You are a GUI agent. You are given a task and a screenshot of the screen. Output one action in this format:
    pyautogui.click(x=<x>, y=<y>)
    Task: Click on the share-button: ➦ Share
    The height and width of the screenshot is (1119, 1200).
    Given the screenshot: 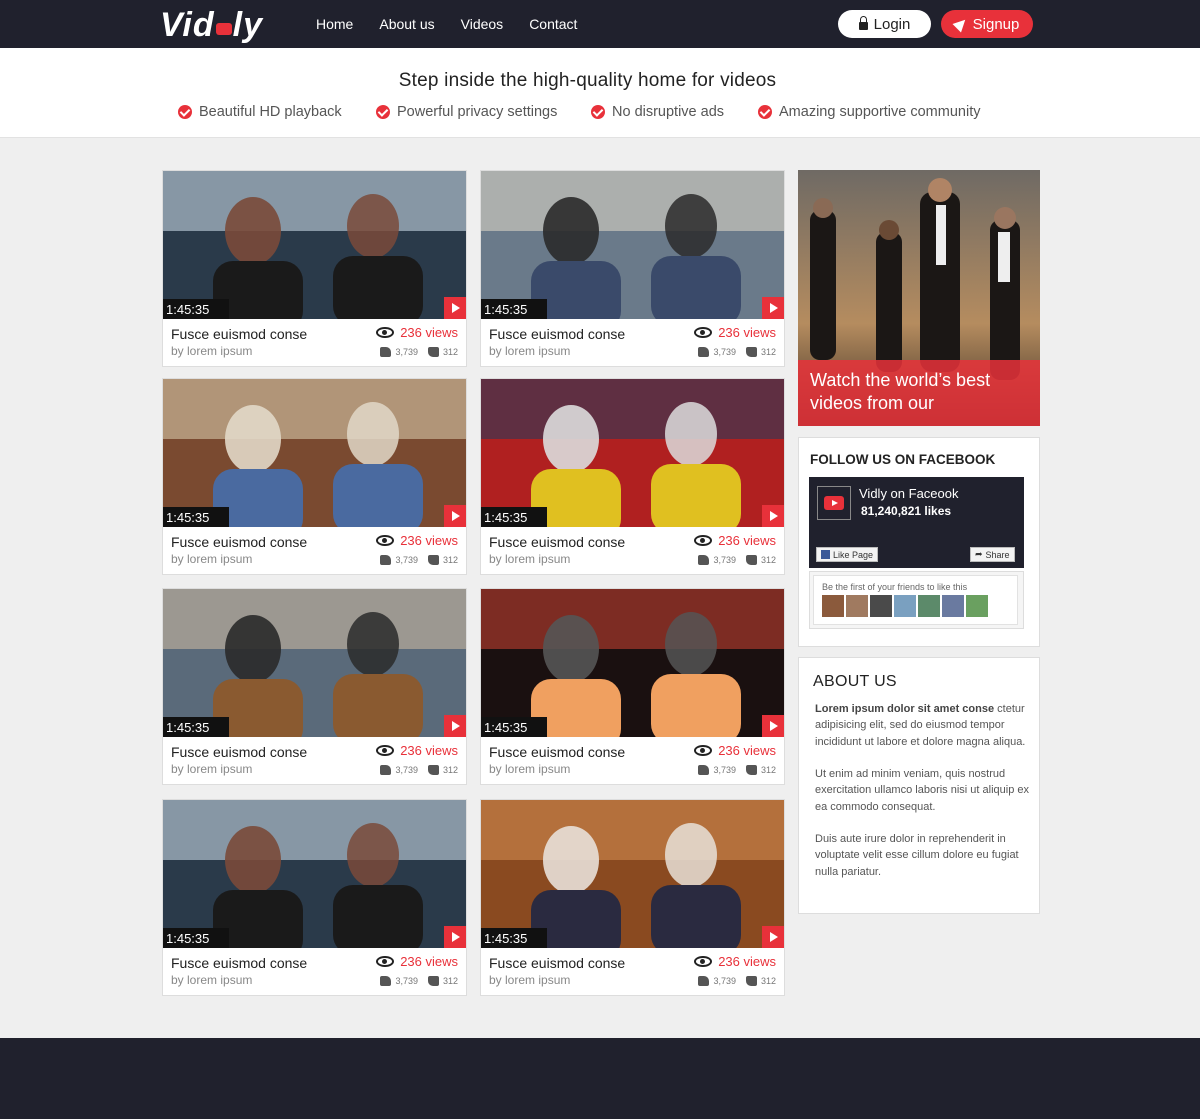 What is the action you would take?
    pyautogui.click(x=992, y=554)
    